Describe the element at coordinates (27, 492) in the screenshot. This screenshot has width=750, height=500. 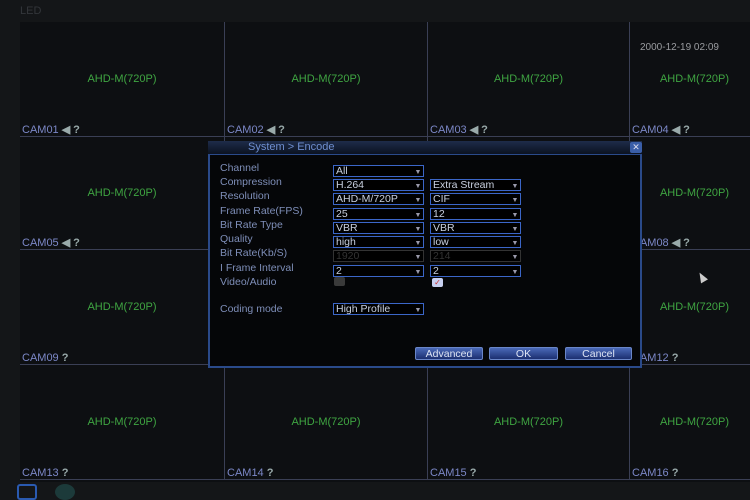
I see `taskbar-menu-icon` at that location.